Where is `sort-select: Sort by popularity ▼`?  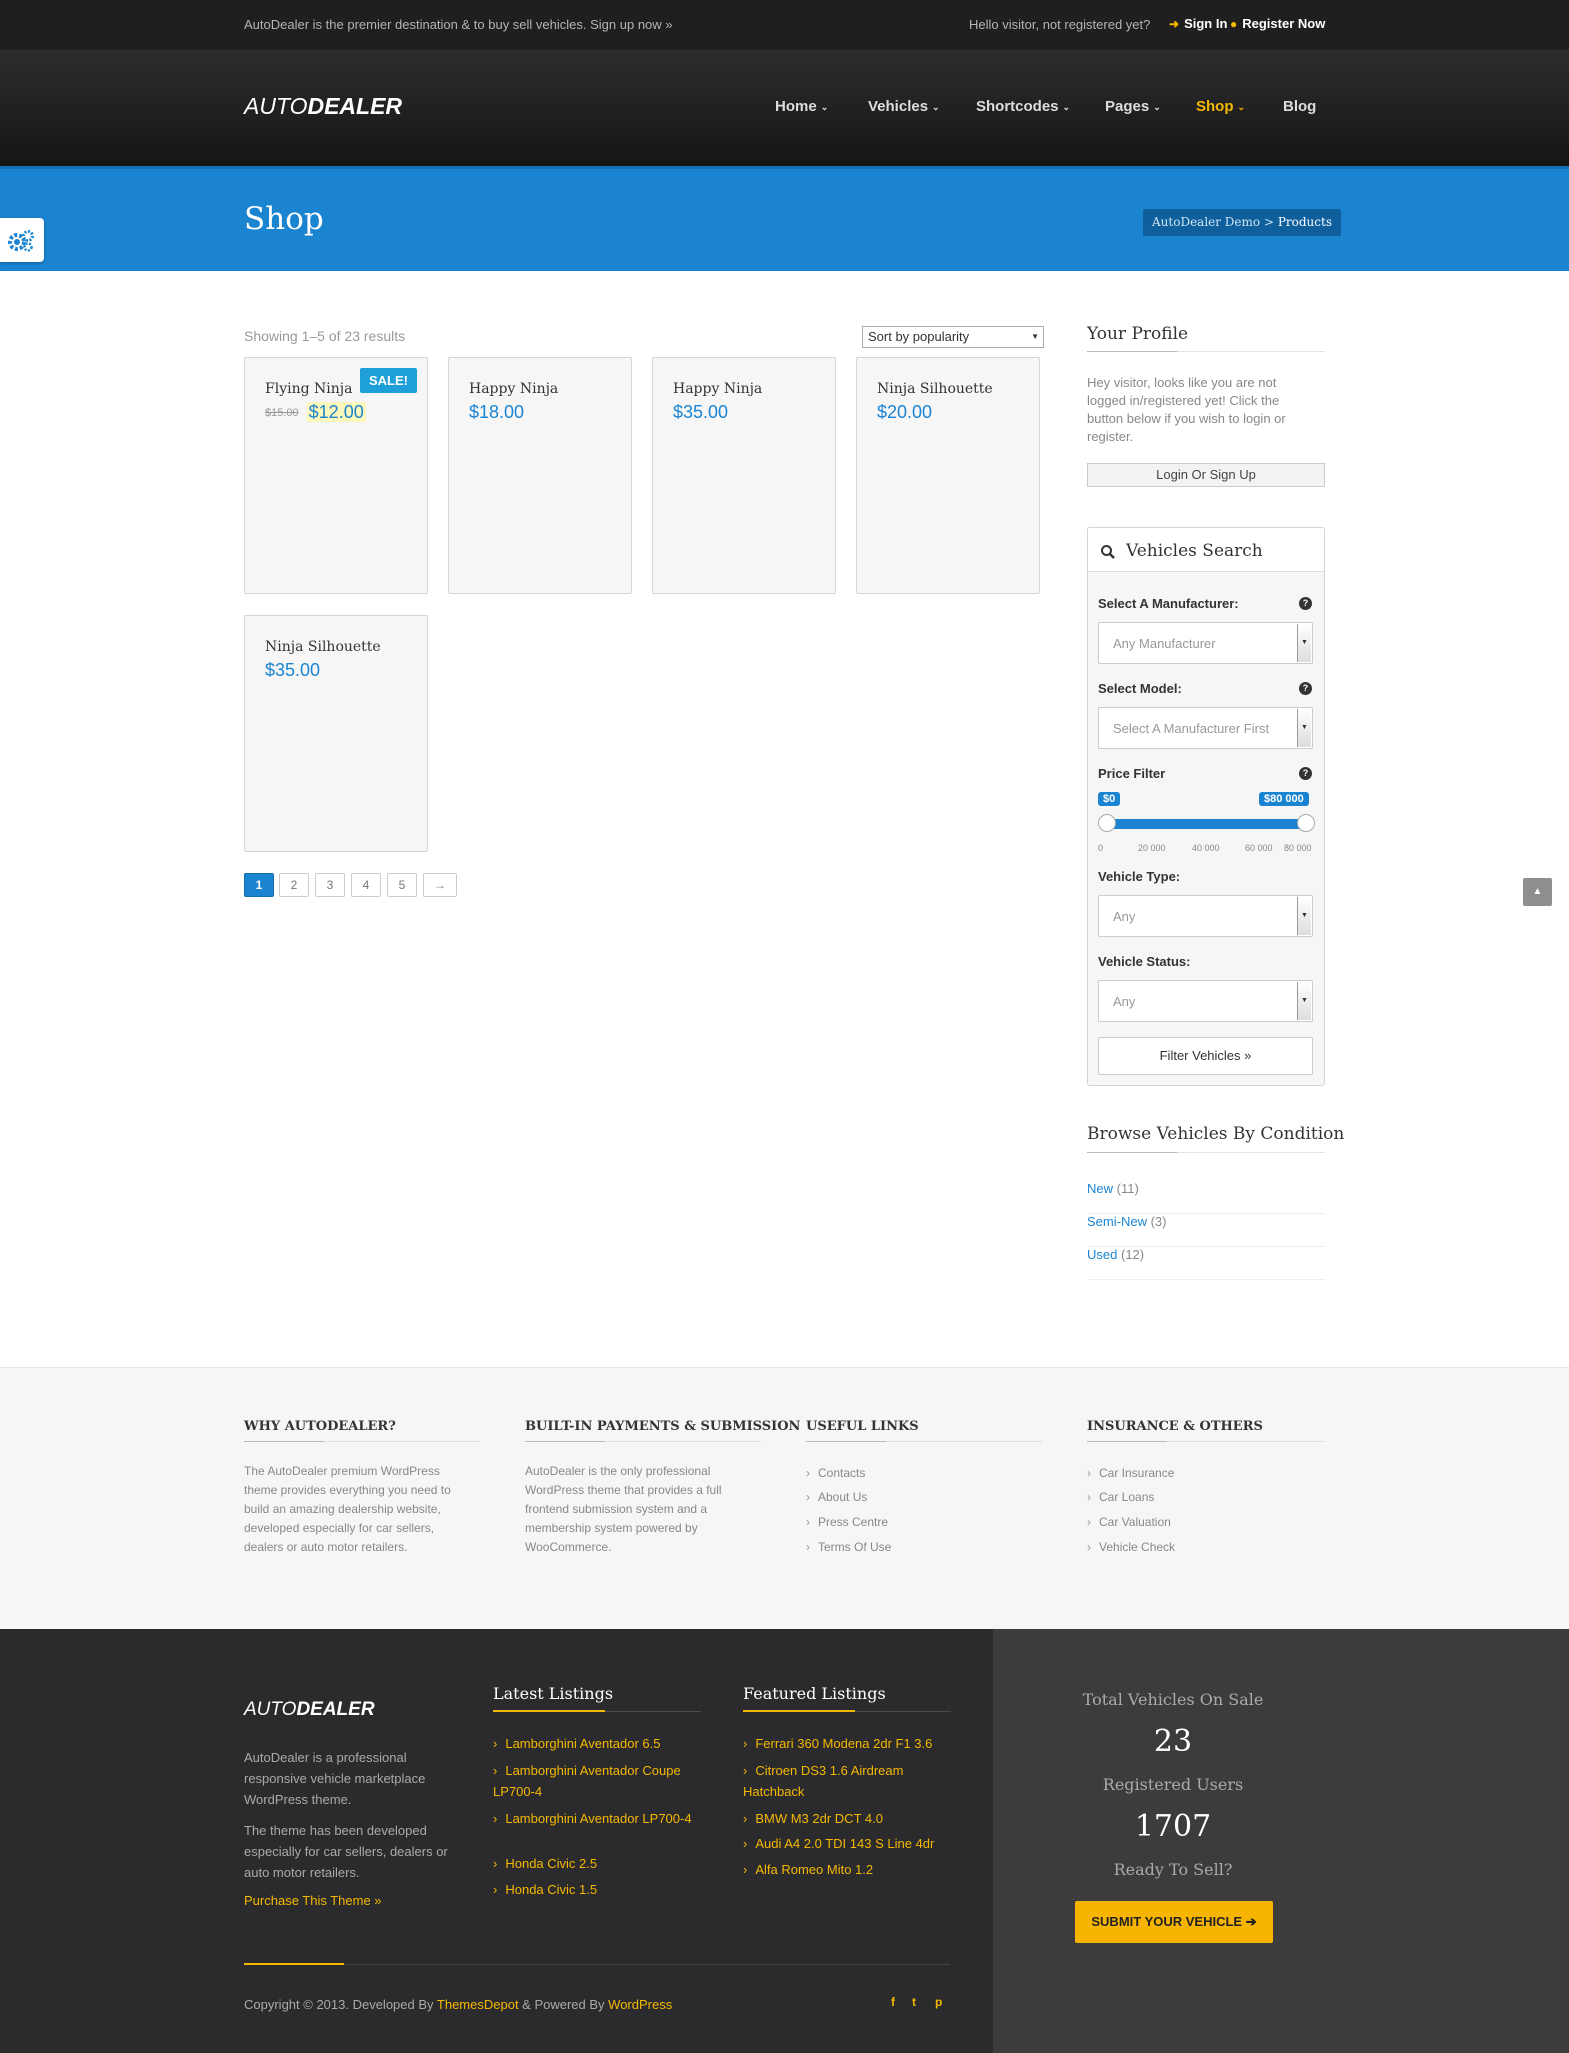 sort-select: Sort by popularity ▼ is located at coordinates (953, 337).